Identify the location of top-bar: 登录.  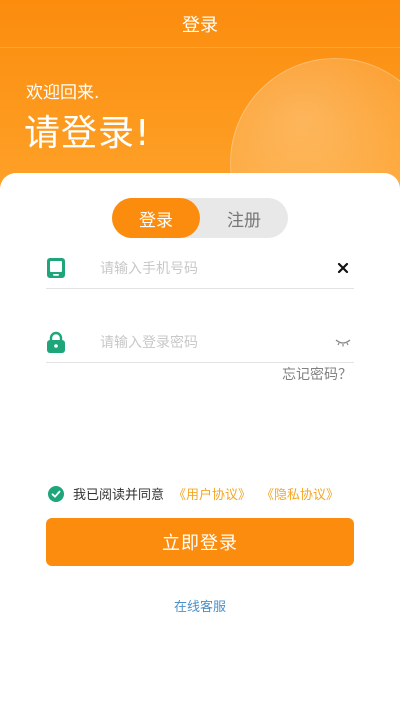
(200, 24).